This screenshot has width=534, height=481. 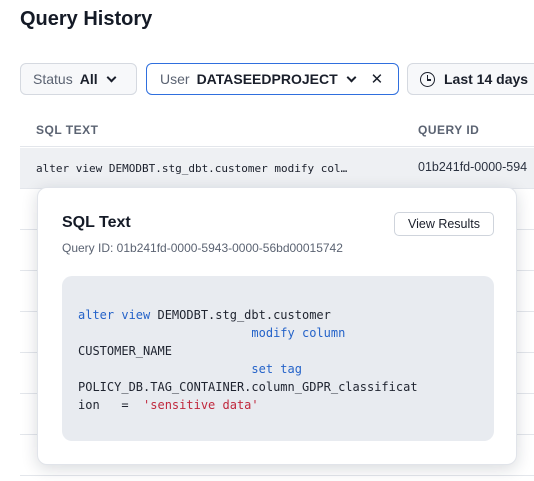 I want to click on status-filter-label: Status, so click(x=53, y=79).